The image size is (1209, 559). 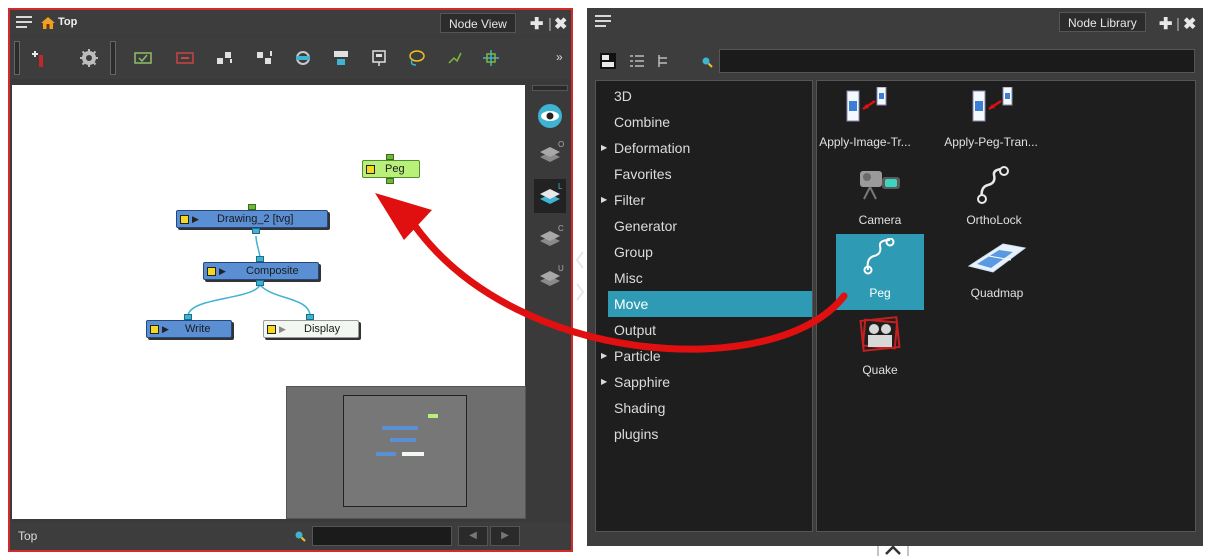 What do you see at coordinates (994, 199) in the screenshot?
I see `ortholock-node: OrthoLock` at bounding box center [994, 199].